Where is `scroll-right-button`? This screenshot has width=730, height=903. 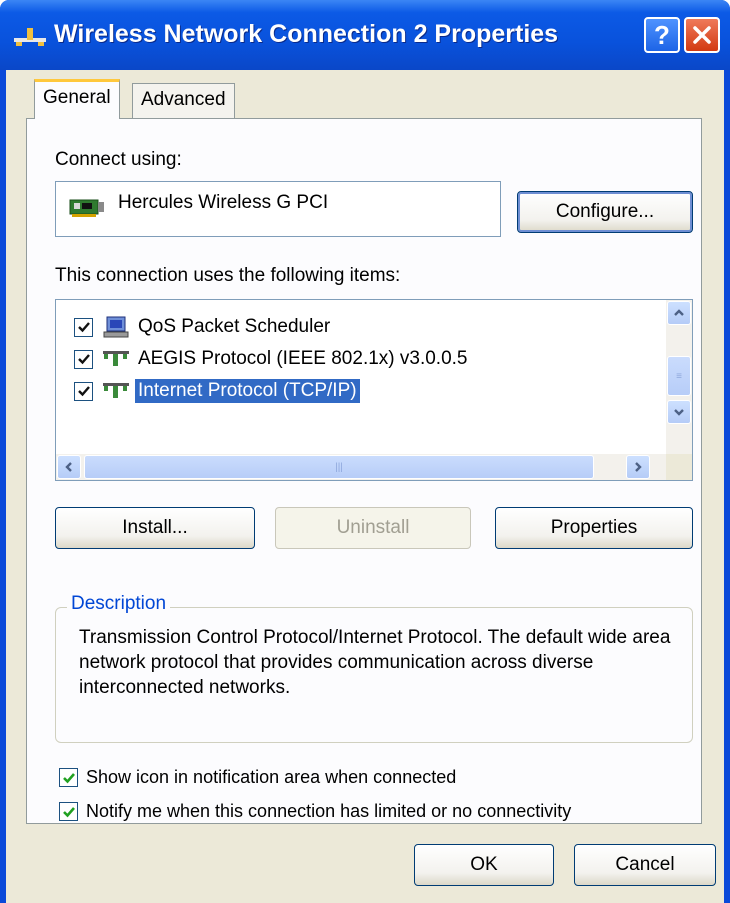
scroll-right-button is located at coordinates (638, 467).